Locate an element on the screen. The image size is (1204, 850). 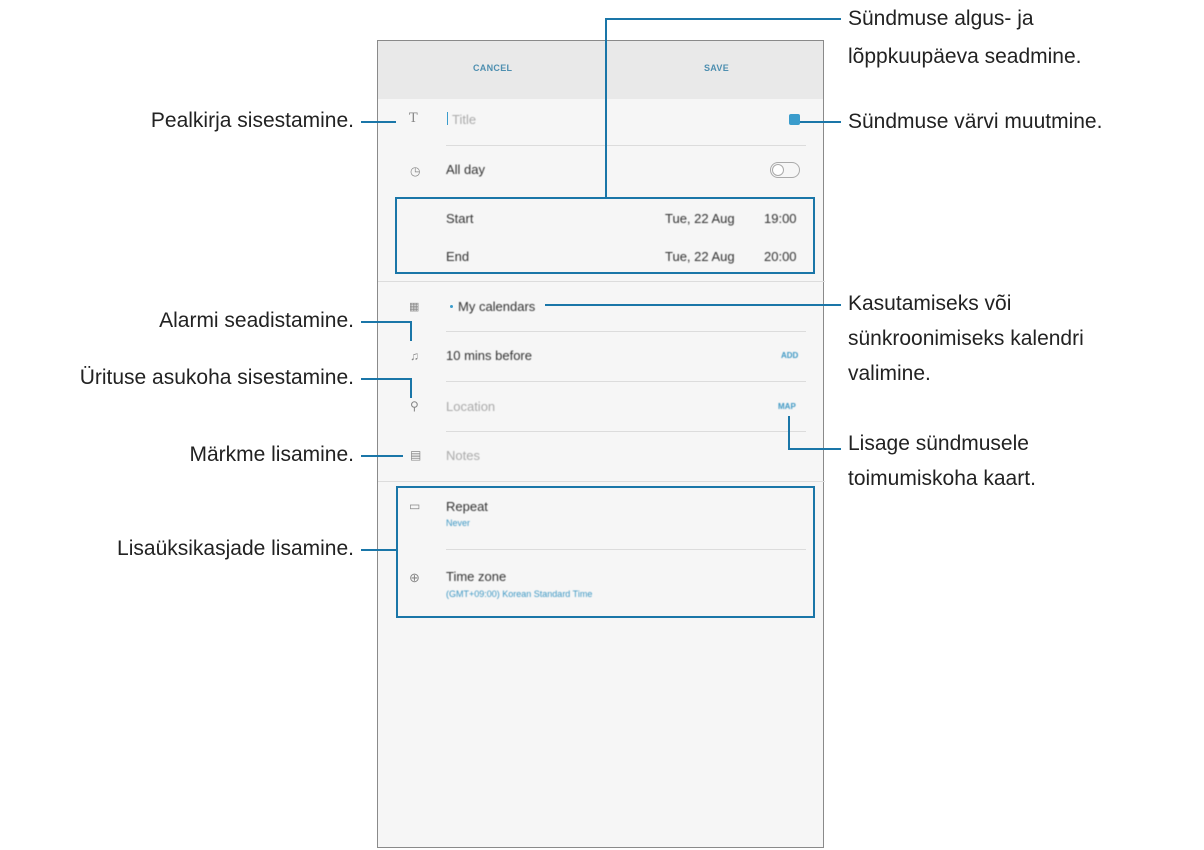
bell-icon: ♫ is located at coordinates (414, 356).